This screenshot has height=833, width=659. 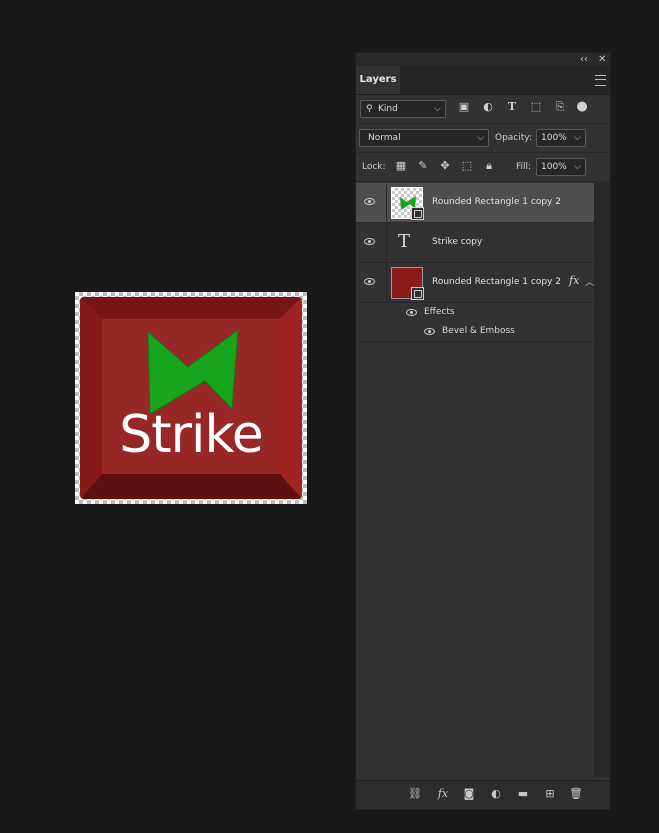 I want to click on collapse-panel-button: ‹‹, so click(x=584, y=59).